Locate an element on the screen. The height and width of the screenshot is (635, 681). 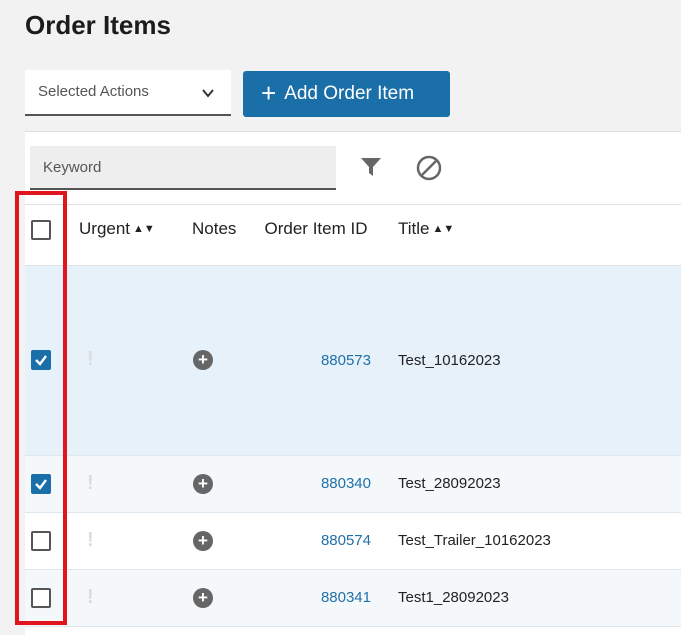
add-order-item-label: Add Order Item is located at coordinates (349, 93).